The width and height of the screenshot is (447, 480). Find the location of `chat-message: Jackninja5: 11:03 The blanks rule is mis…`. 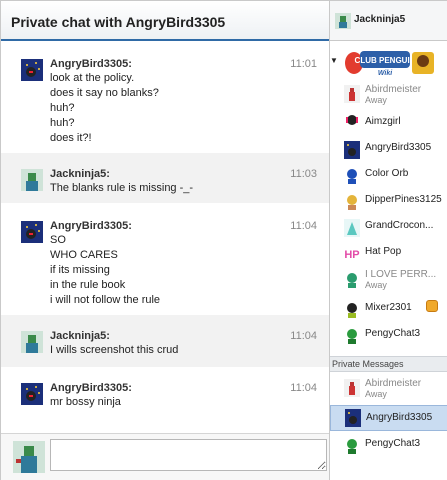

chat-message: Jackninja5: 11:03 The blanks rule is mis… is located at coordinates (165, 178).